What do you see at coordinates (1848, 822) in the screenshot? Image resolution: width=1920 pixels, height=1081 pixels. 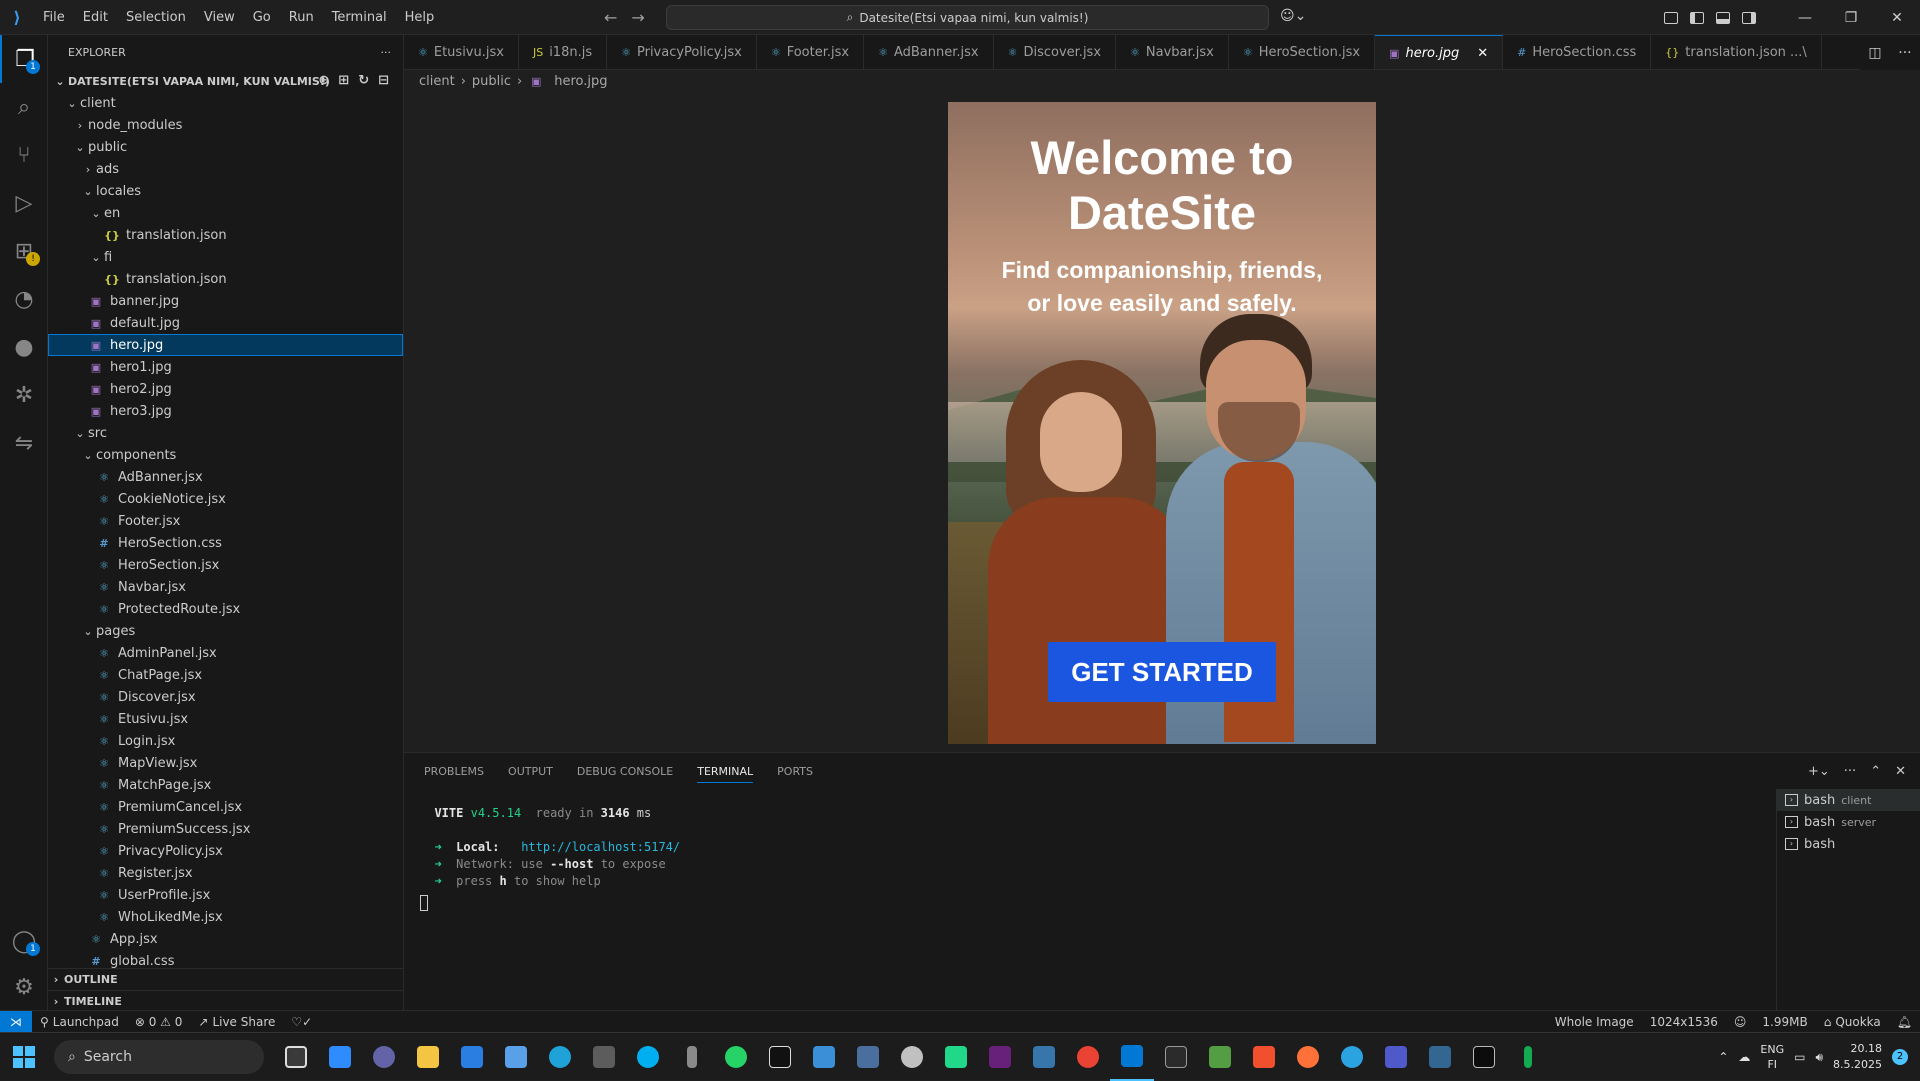 I see `terminal-item-server: › bash server` at bounding box center [1848, 822].